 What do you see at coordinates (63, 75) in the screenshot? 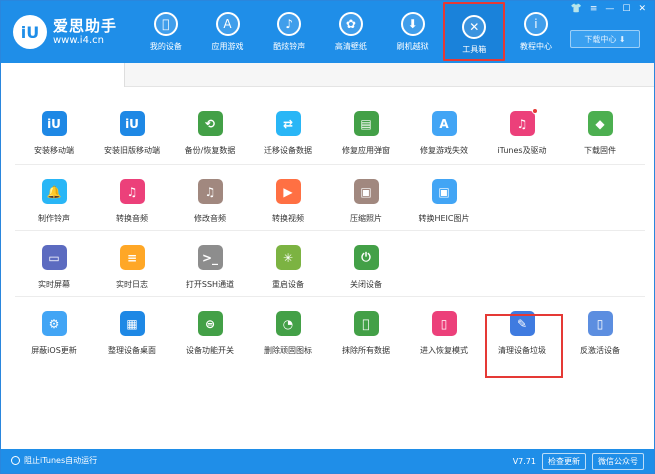
I see `tab-active-area` at bounding box center [63, 75].